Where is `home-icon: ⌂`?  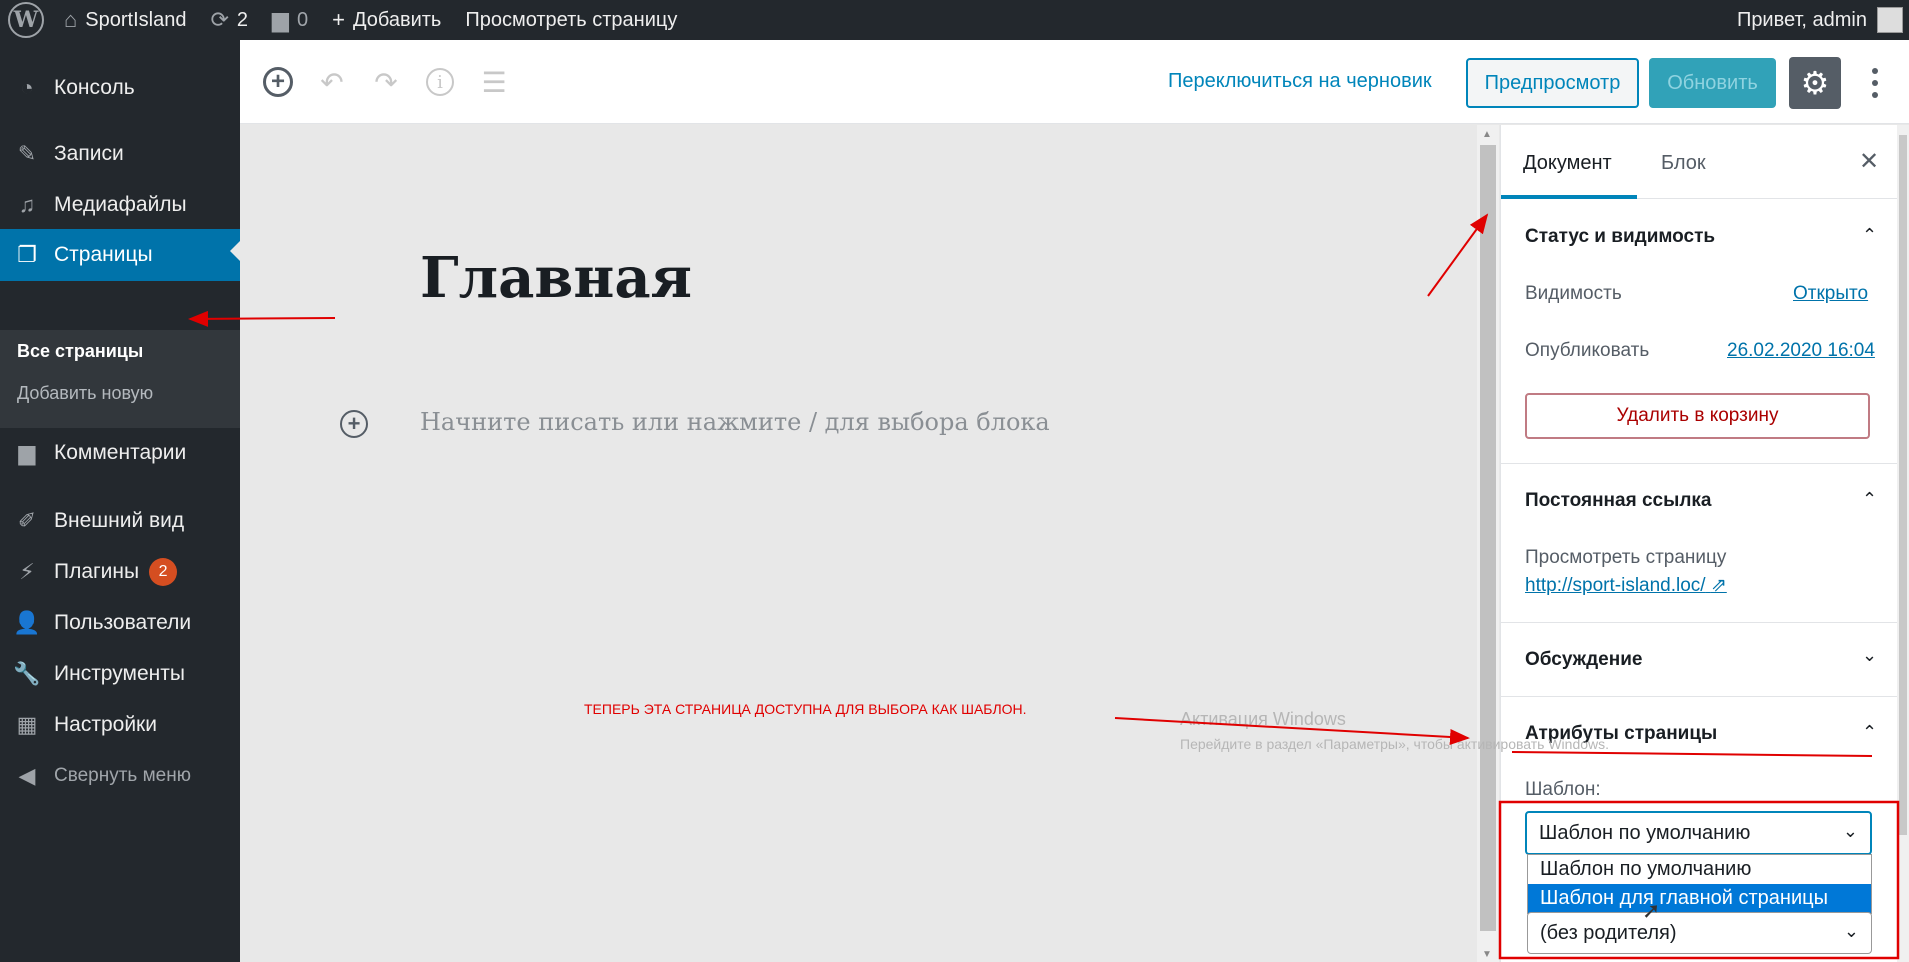
home-icon: ⌂ is located at coordinates (71, 19).